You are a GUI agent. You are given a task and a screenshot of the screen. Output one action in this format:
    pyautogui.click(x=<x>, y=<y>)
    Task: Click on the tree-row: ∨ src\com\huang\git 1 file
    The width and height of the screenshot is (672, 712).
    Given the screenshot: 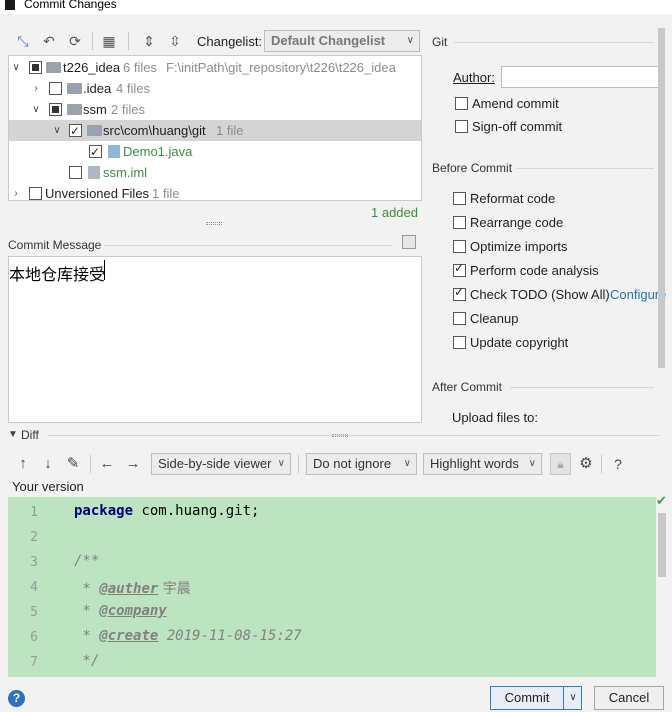 What is the action you would take?
    pyautogui.click(x=215, y=131)
    